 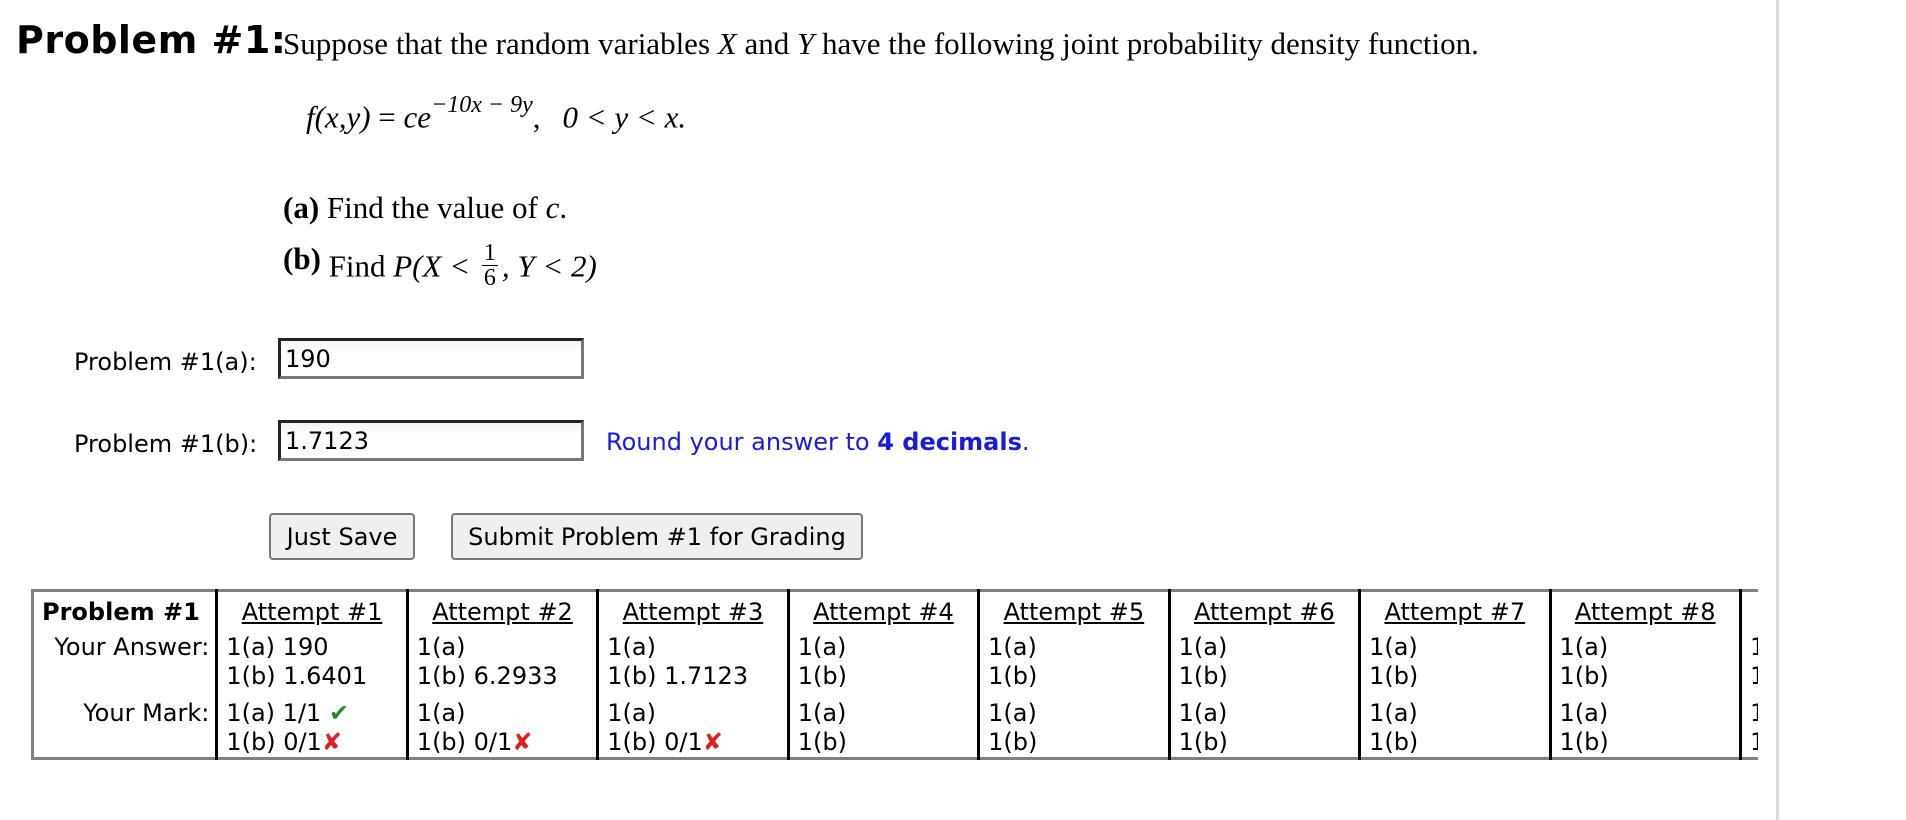 What do you see at coordinates (563, 207) in the screenshot?
I see `part-a-period: .` at bounding box center [563, 207].